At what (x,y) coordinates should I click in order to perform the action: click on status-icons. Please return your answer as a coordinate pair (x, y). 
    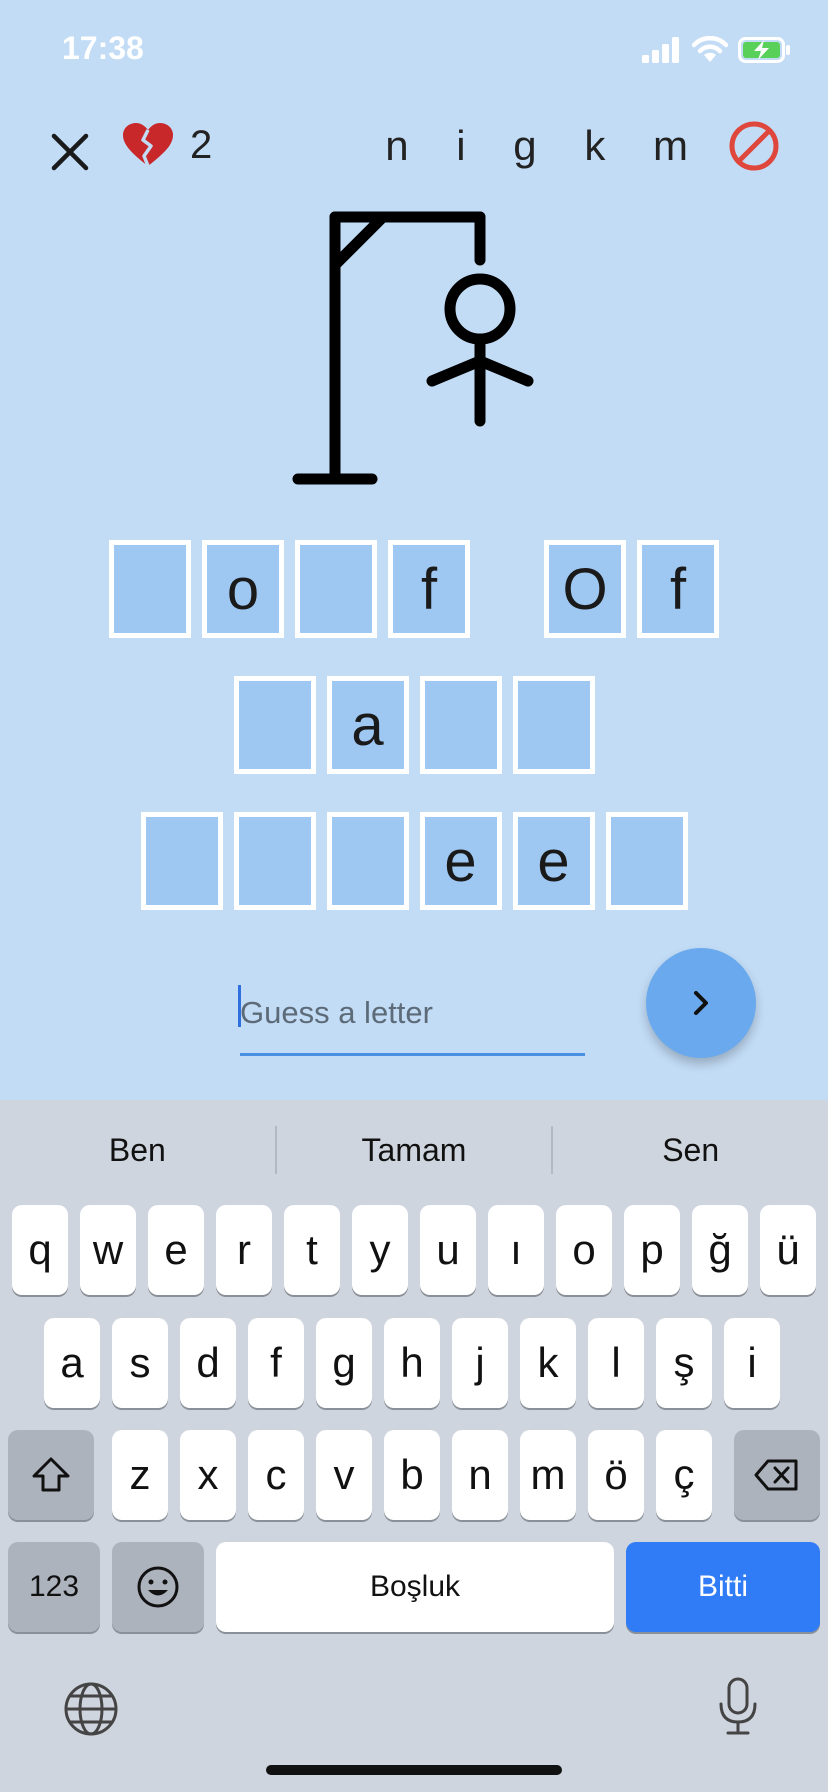
    Looking at the image, I should click on (717, 50).